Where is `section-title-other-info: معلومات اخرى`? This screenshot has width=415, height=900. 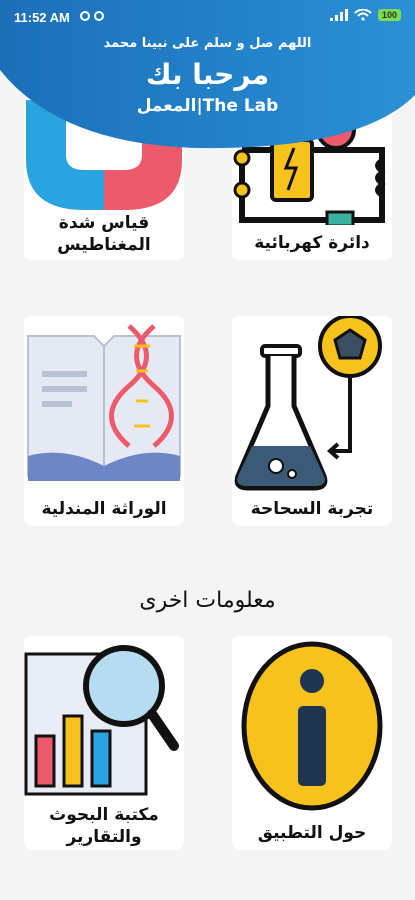 section-title-other-info: معلومات اخرى is located at coordinates (207, 600).